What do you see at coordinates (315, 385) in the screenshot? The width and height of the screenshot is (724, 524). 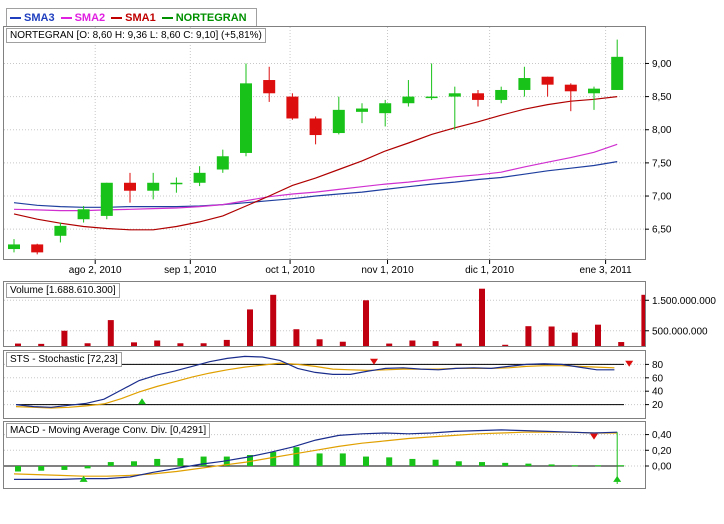 I see `stochastic-d-line` at bounding box center [315, 385].